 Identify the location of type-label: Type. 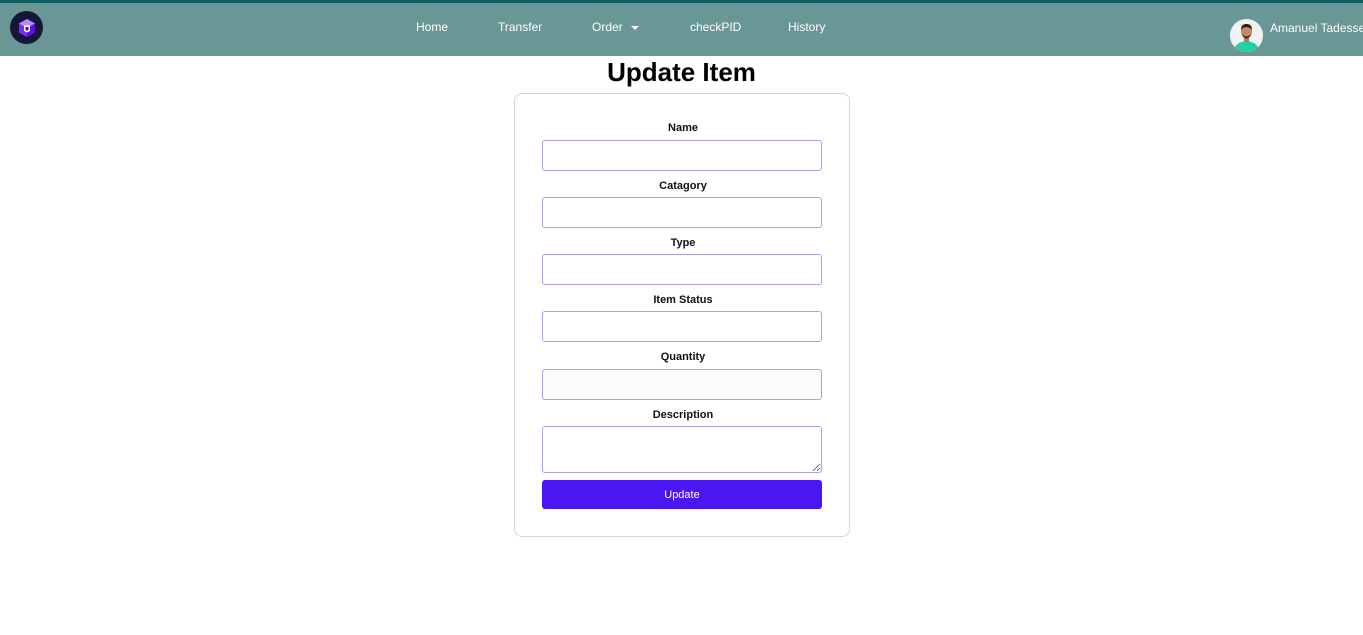
(683, 243).